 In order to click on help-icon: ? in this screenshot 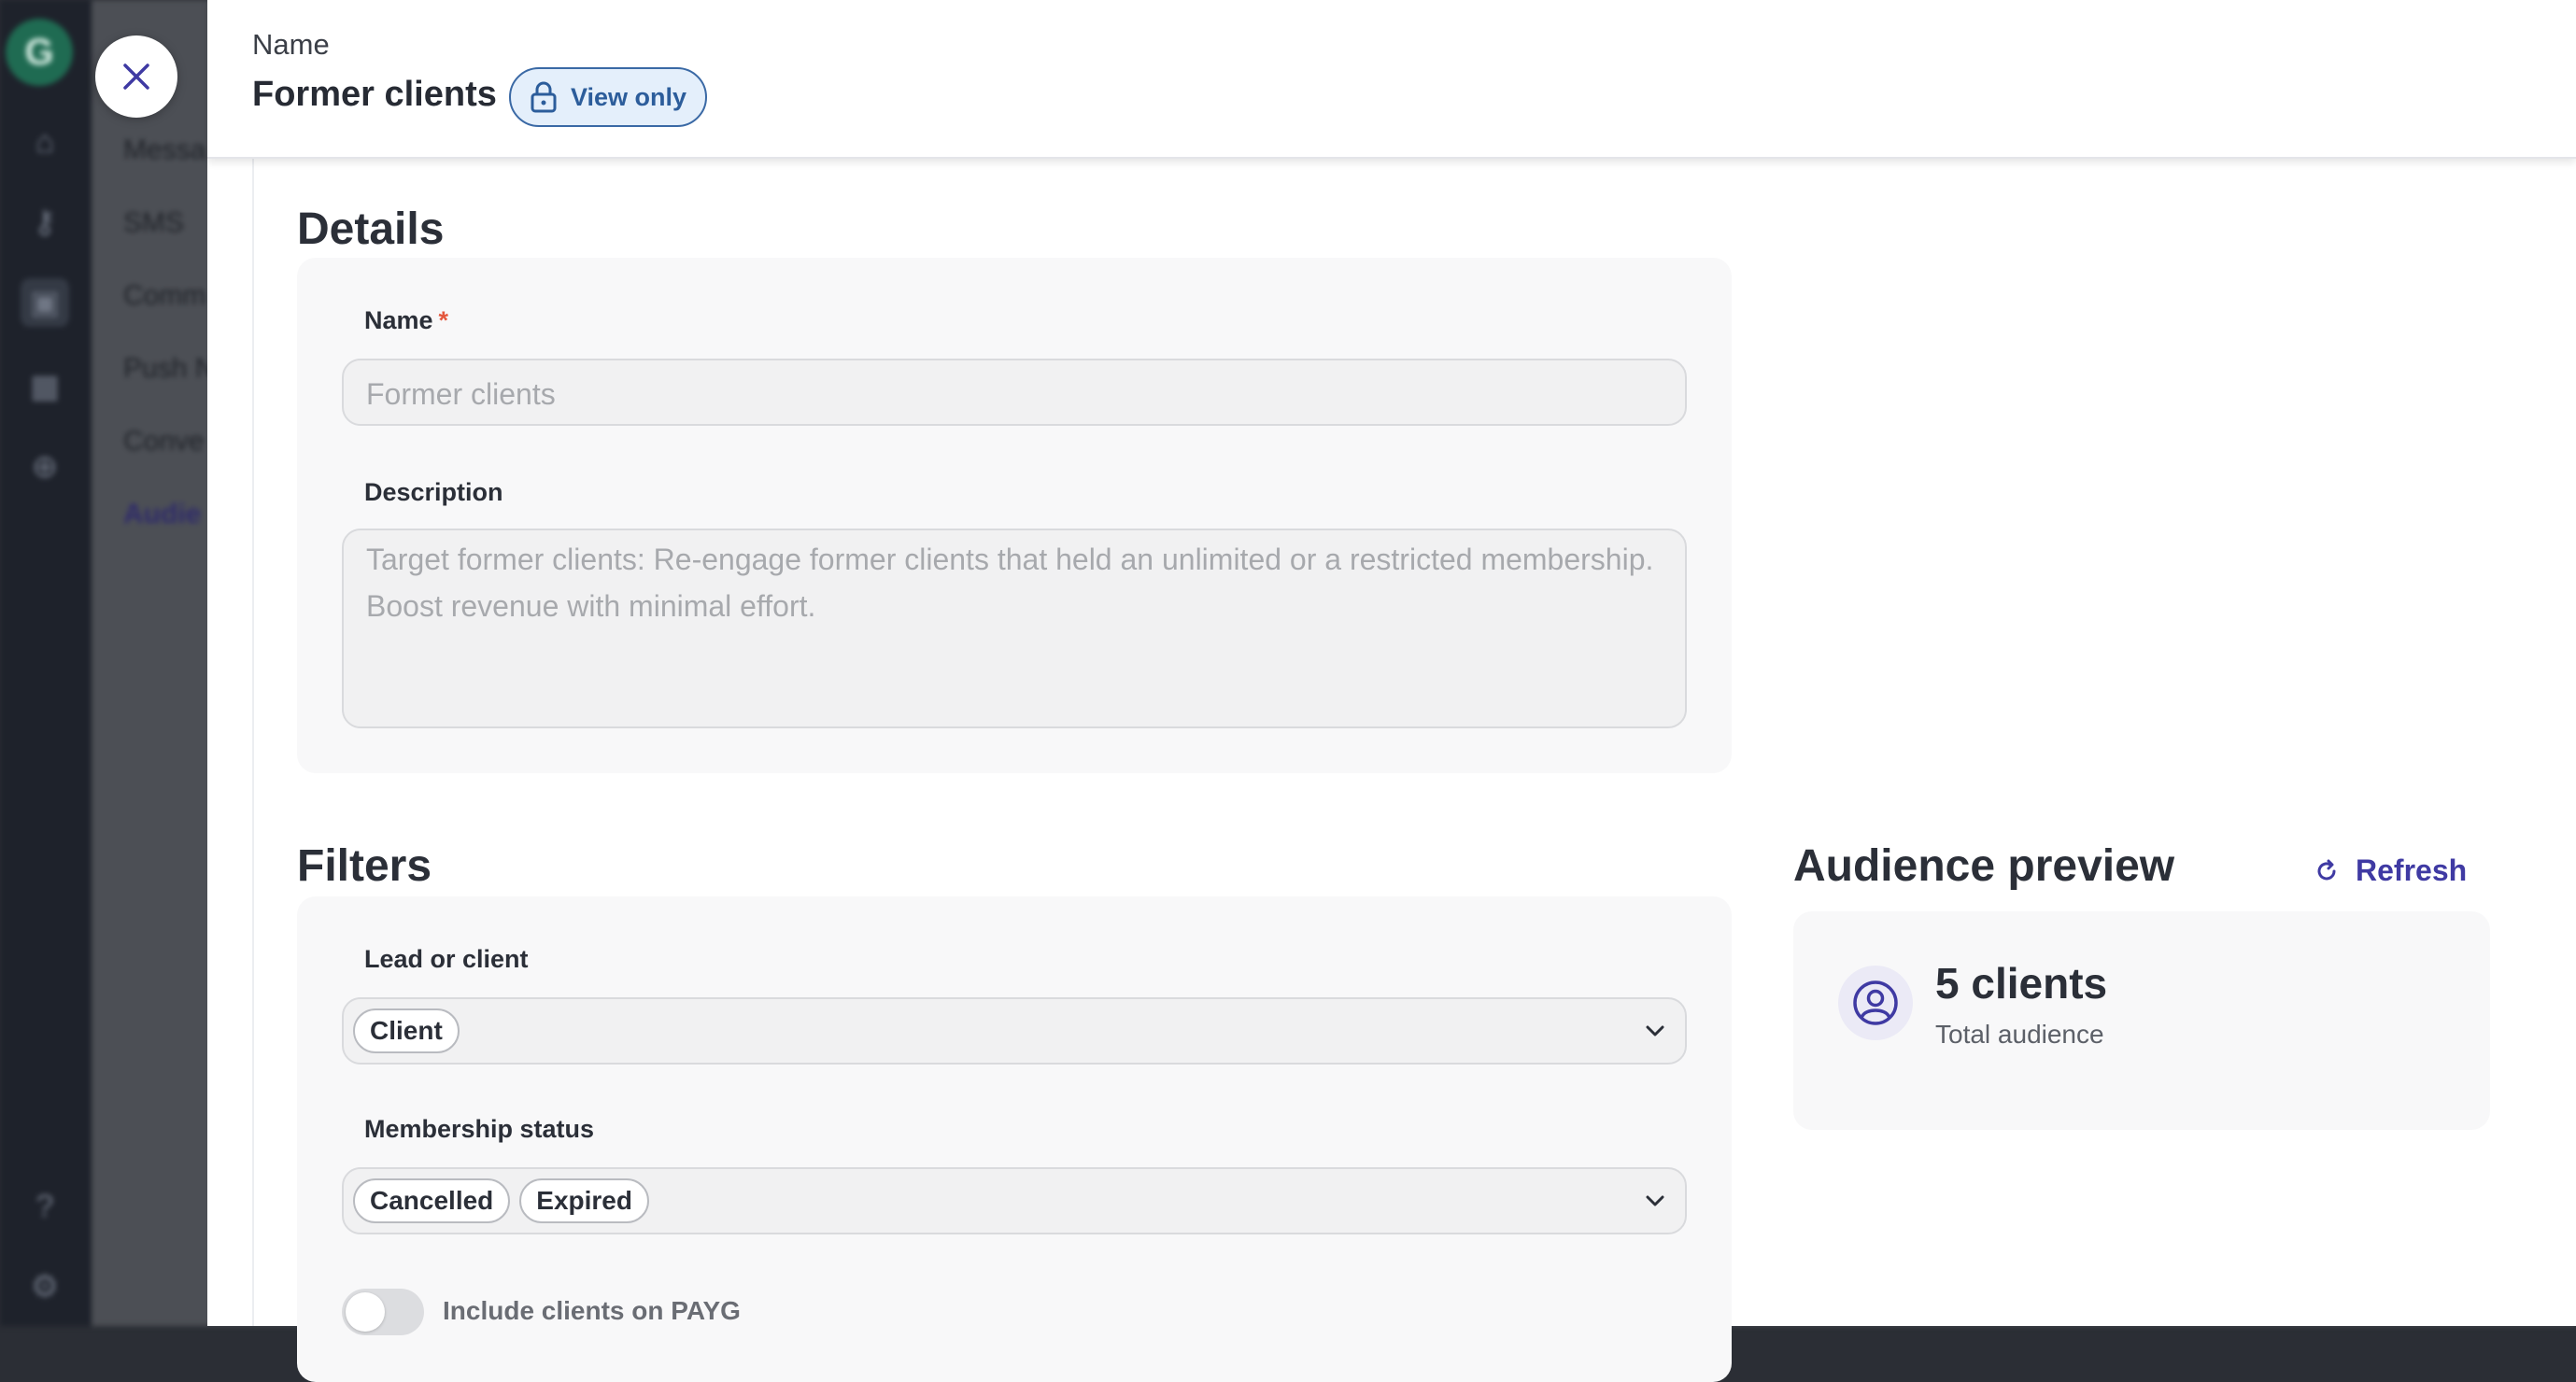, I will do `click(44, 1206)`.